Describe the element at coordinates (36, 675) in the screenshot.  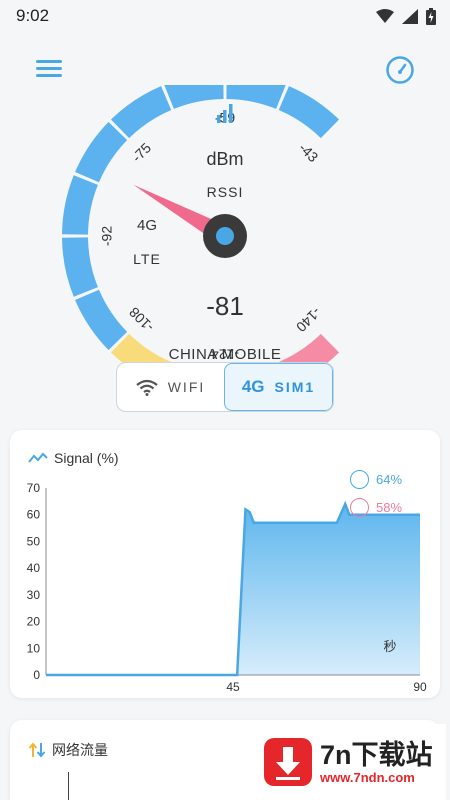
I see `y-tick-label: 0` at that location.